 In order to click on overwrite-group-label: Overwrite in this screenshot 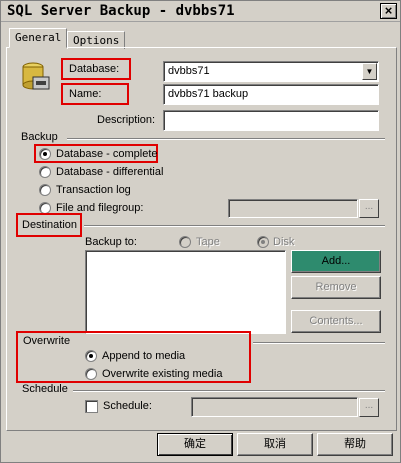, I will do `click(47, 341)`.